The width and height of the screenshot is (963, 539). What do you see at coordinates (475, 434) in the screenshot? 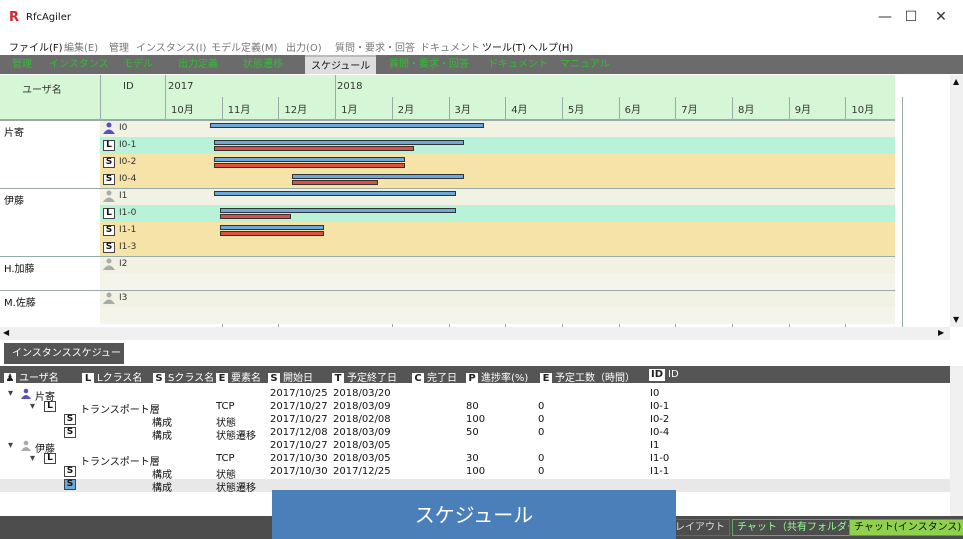
I see `table-row: S 構成 状態遷移 2017/12/08 2018/03/09 50 0 I0-4` at bounding box center [475, 434].